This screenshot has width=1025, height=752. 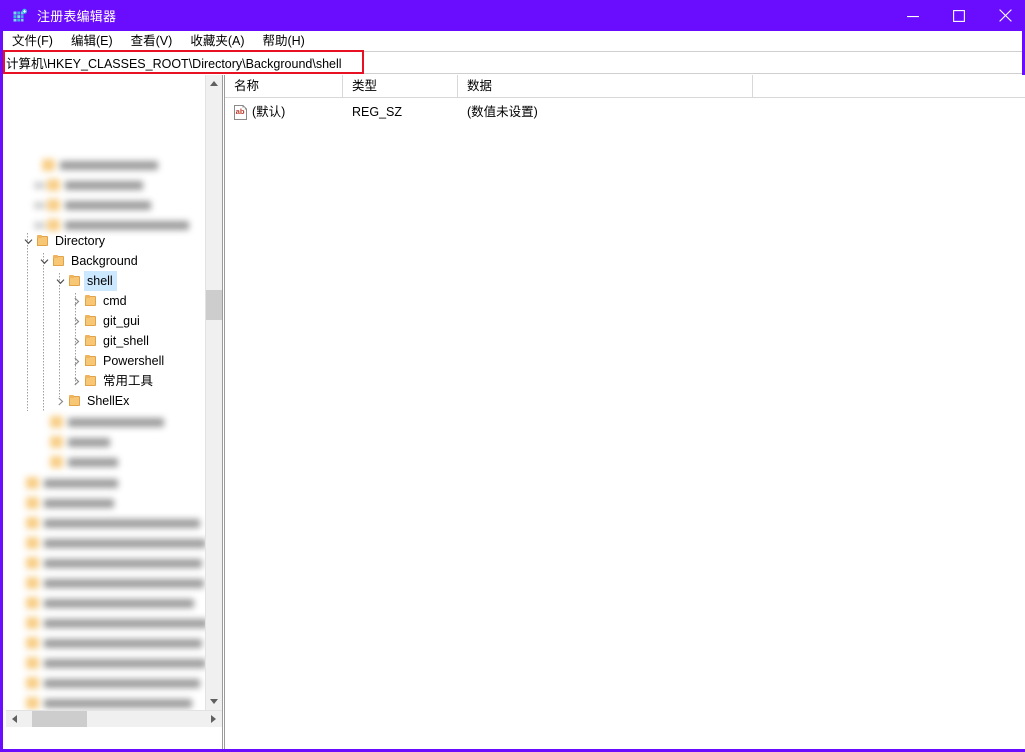 I want to click on tree-item-common-tools: 常用工具, so click(x=112, y=381).